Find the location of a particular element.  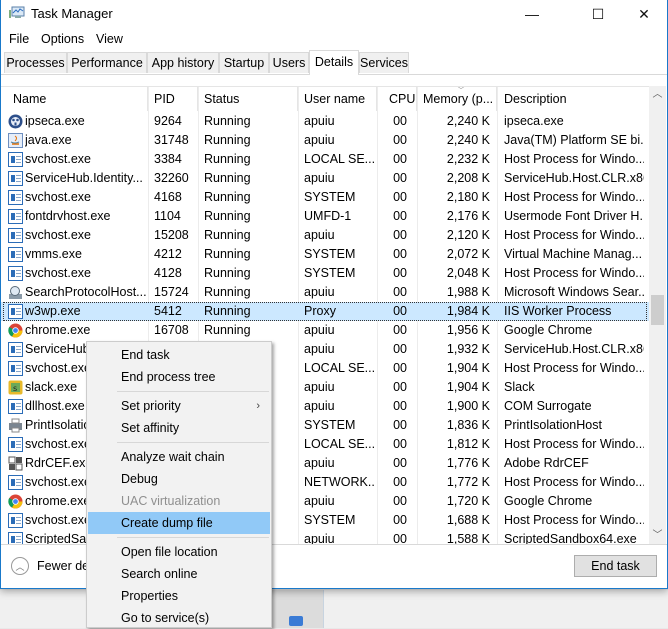

column-header-name: Name is located at coordinates (74, 99).